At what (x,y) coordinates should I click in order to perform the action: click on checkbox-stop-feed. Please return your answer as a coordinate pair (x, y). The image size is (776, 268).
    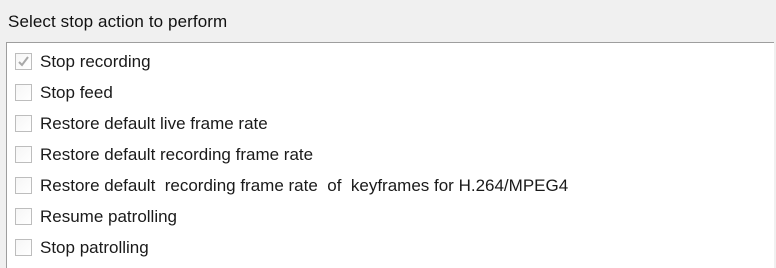
    Looking at the image, I should click on (23, 92).